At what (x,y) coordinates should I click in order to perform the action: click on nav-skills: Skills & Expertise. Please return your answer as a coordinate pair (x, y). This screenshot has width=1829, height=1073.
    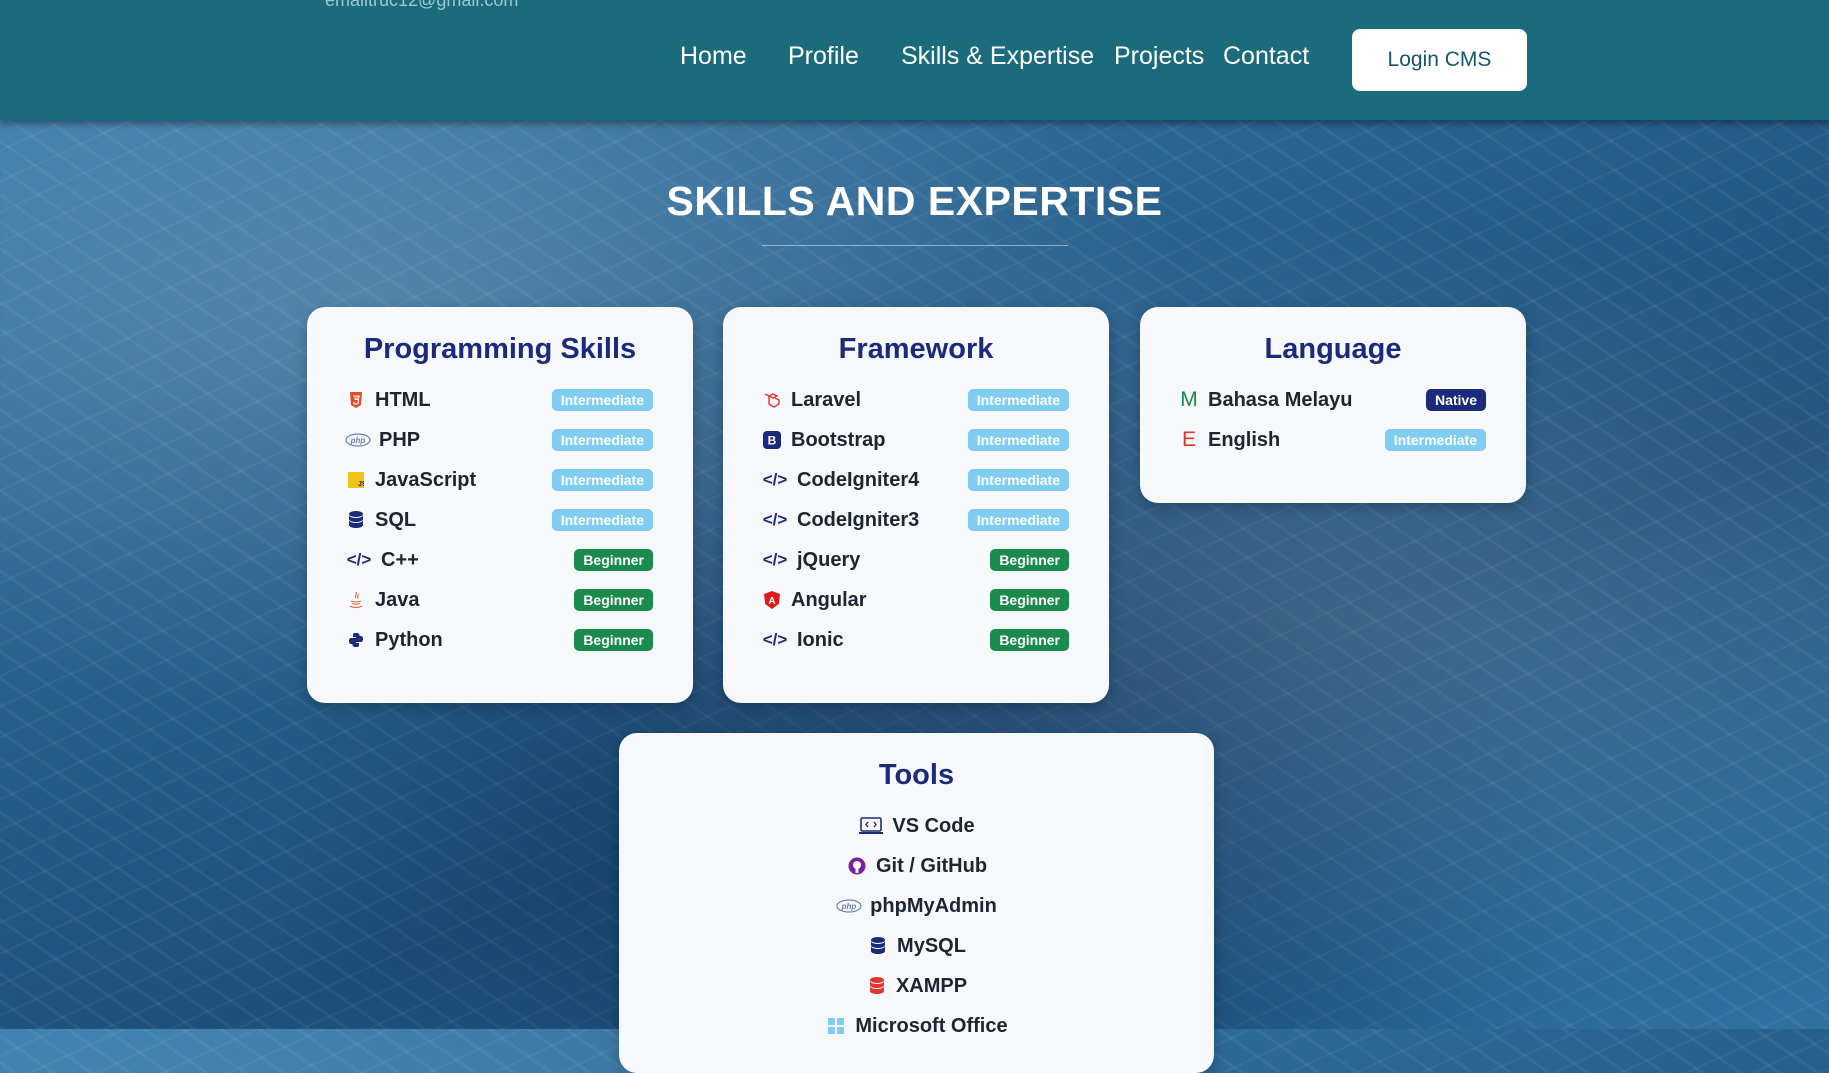
    Looking at the image, I should click on (997, 56).